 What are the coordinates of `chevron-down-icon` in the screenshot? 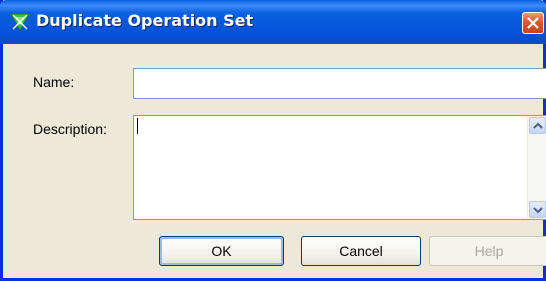 It's located at (538, 210).